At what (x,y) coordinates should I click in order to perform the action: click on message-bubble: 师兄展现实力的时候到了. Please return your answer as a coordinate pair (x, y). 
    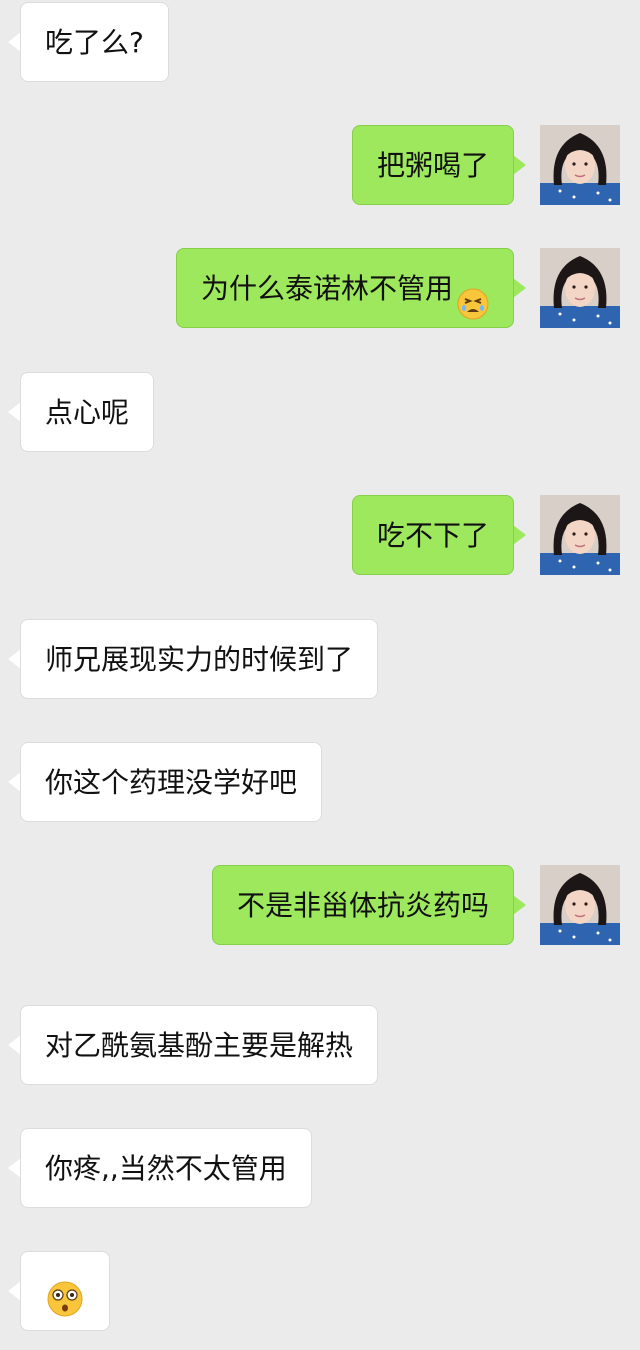
    Looking at the image, I should click on (199, 659).